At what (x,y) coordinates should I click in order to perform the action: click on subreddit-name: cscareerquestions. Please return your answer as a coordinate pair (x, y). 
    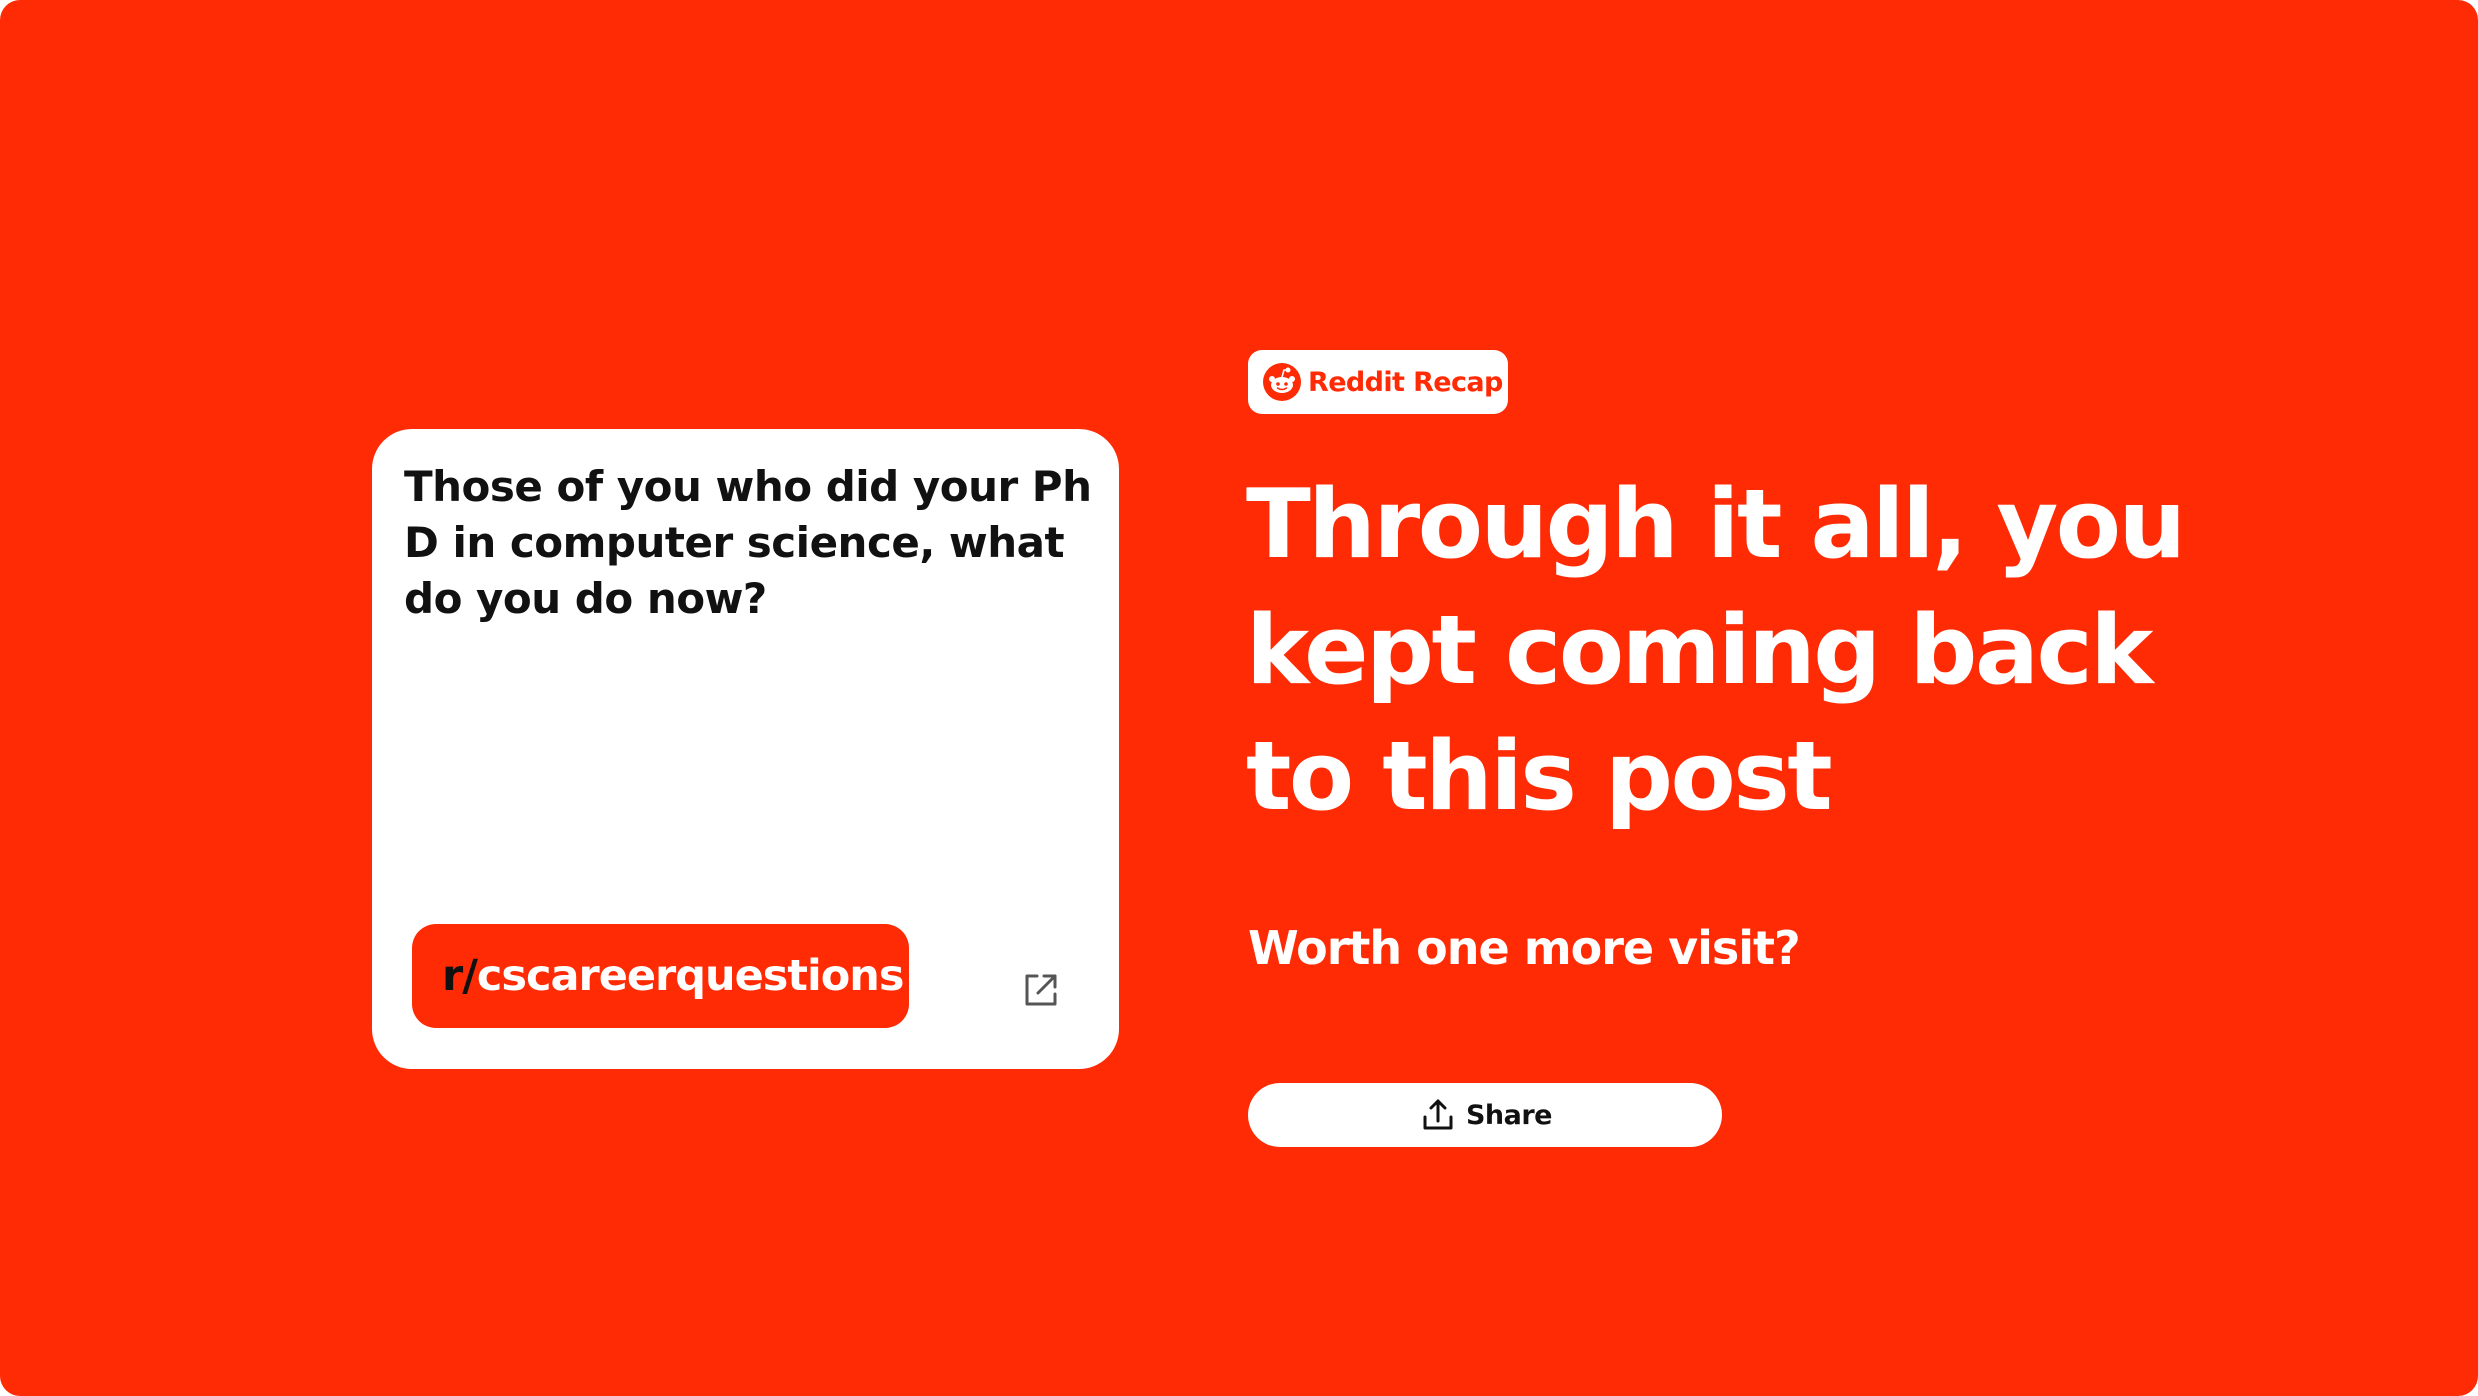
    Looking at the image, I should click on (690, 976).